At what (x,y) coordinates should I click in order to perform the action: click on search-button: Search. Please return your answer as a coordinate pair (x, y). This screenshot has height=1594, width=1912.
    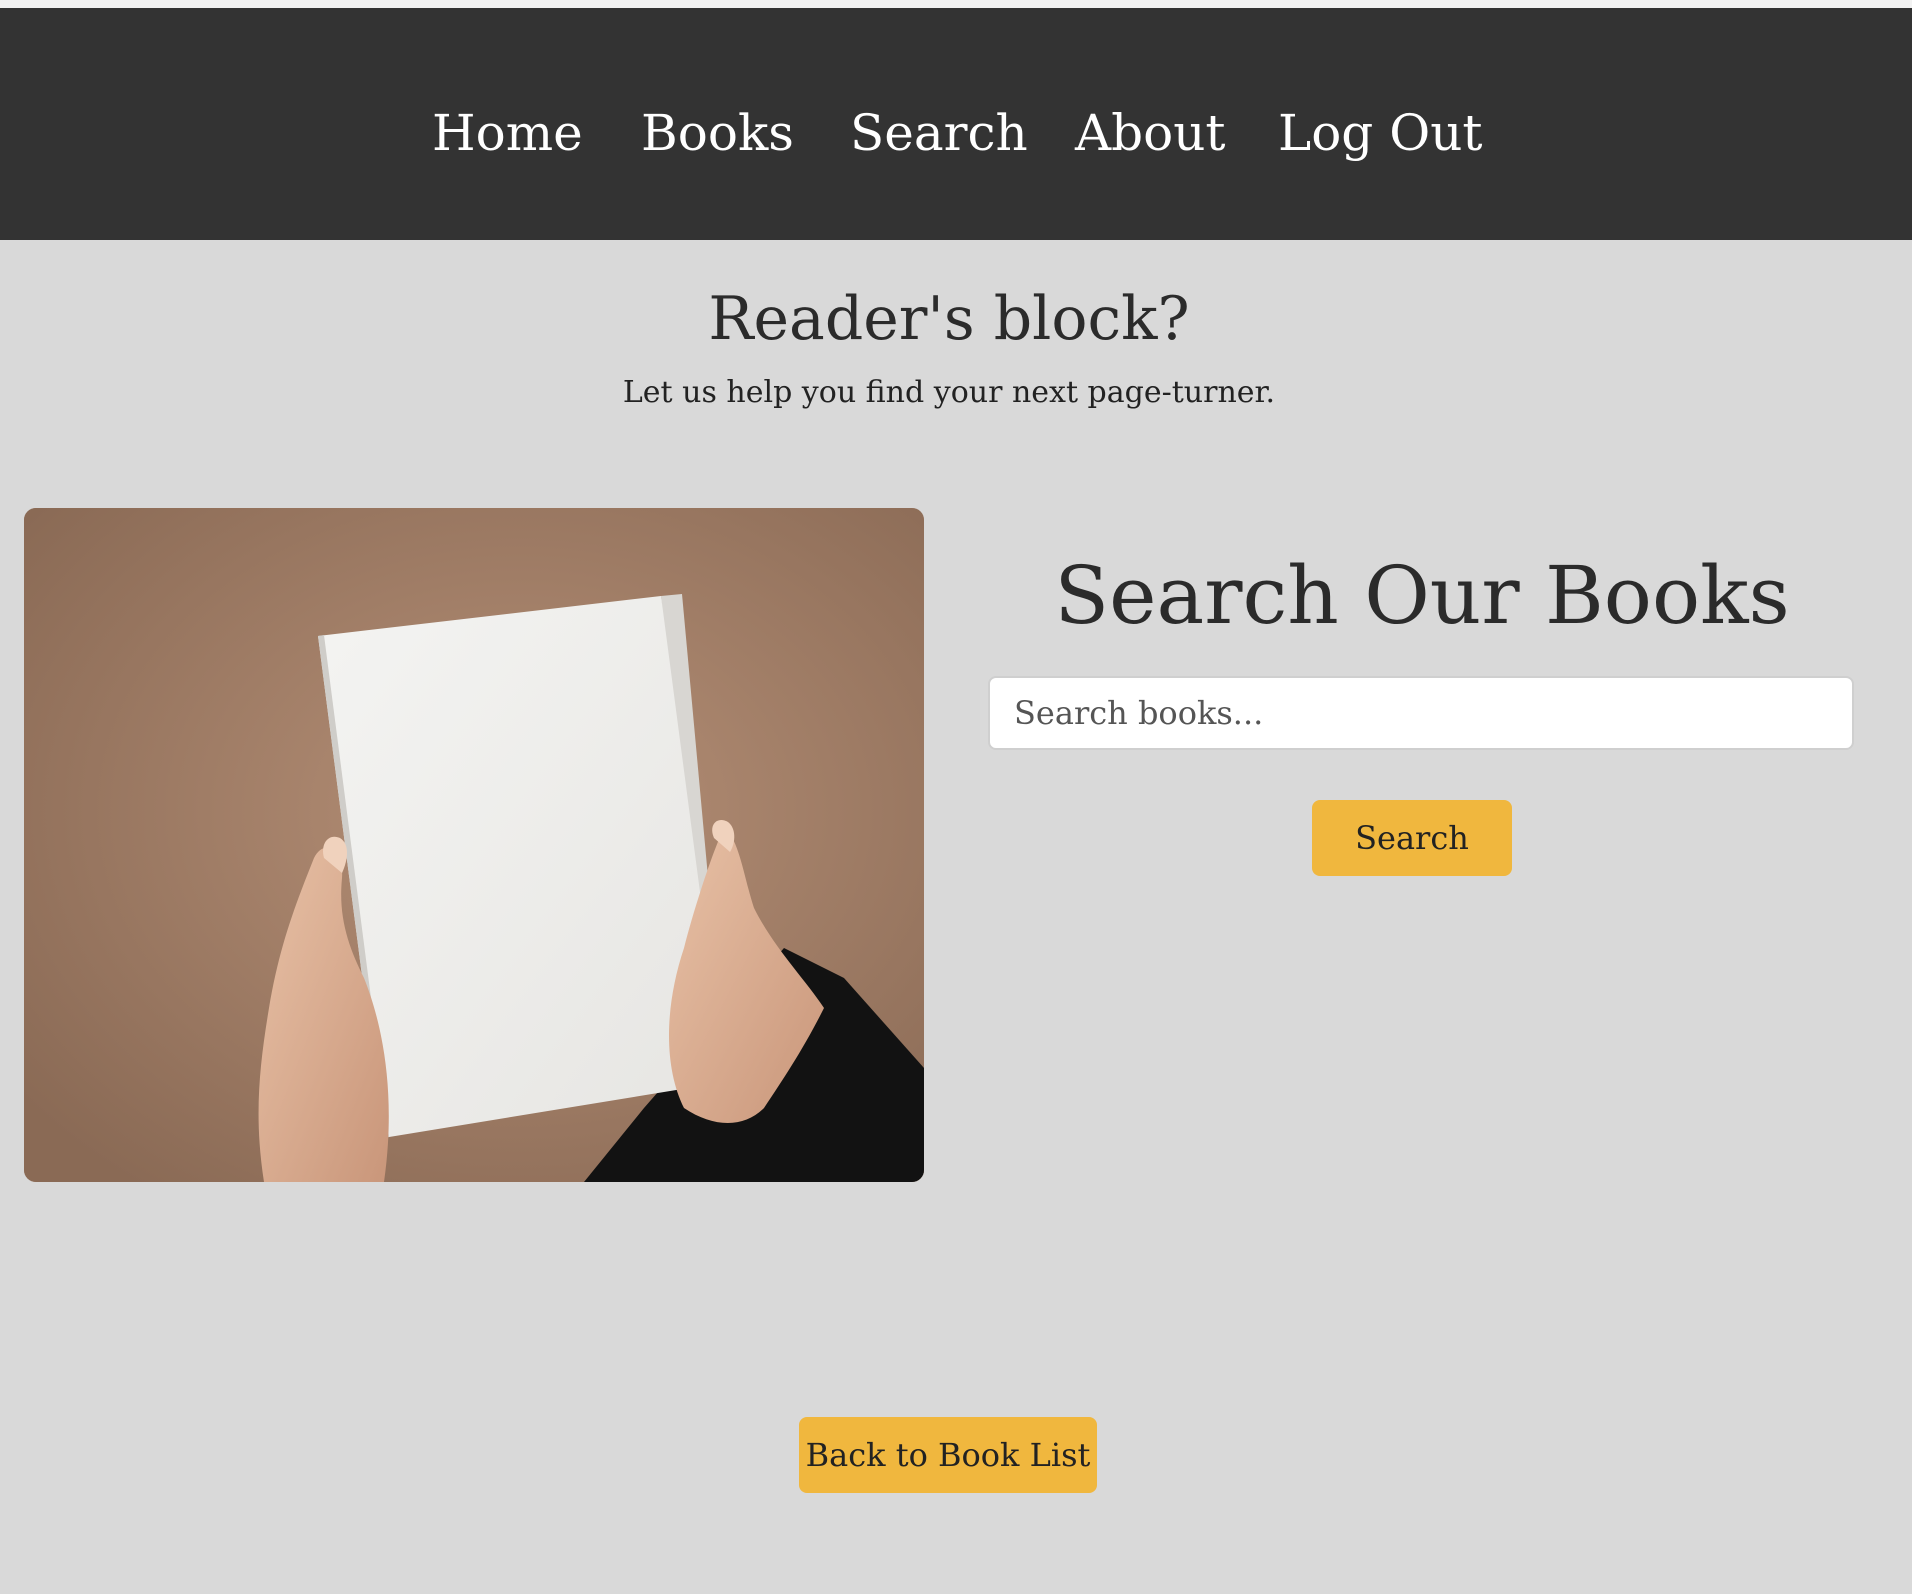
    Looking at the image, I should click on (1412, 838).